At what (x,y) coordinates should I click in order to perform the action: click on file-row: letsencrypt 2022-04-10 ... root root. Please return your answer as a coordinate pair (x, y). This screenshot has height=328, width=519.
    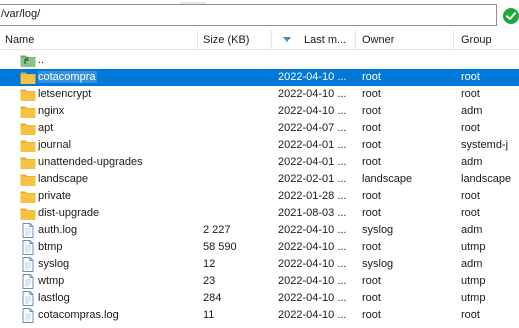
    Looking at the image, I should click on (259, 94).